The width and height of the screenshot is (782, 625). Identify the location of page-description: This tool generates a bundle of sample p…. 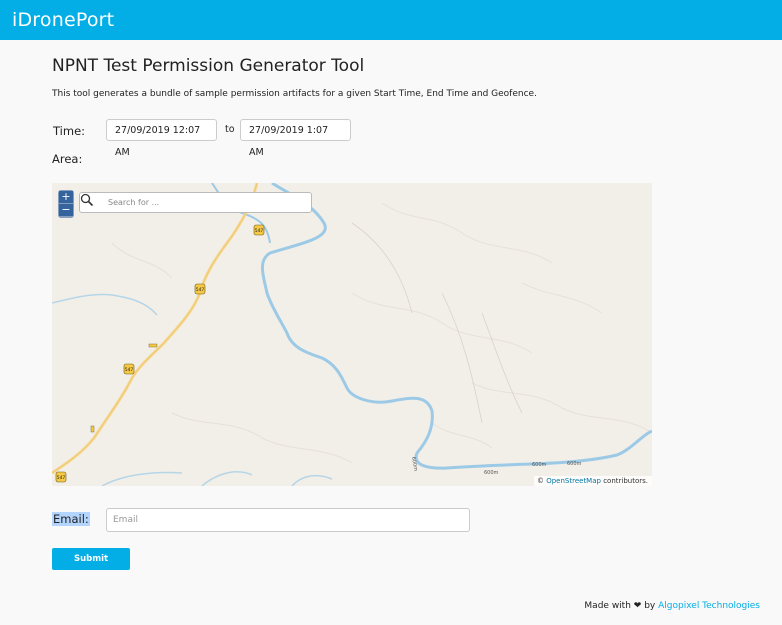
(294, 94).